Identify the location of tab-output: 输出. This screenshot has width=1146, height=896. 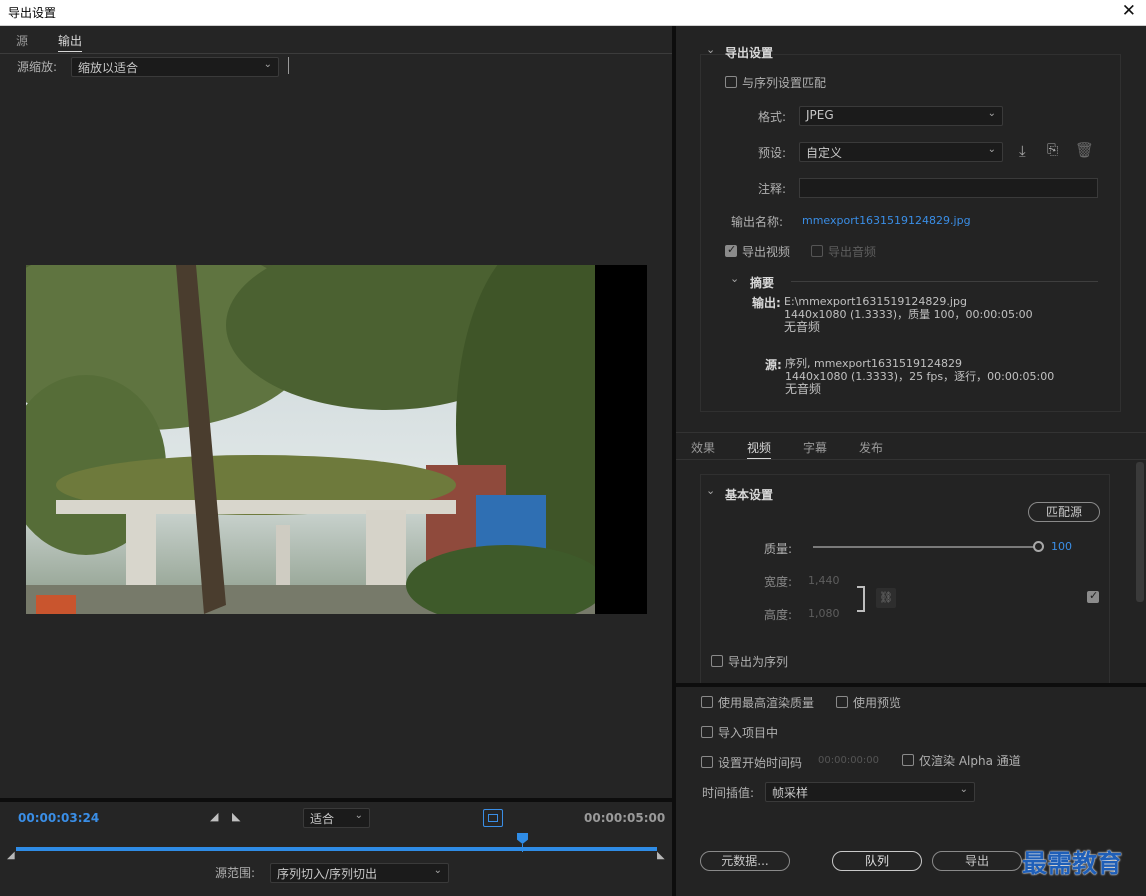
(70, 42).